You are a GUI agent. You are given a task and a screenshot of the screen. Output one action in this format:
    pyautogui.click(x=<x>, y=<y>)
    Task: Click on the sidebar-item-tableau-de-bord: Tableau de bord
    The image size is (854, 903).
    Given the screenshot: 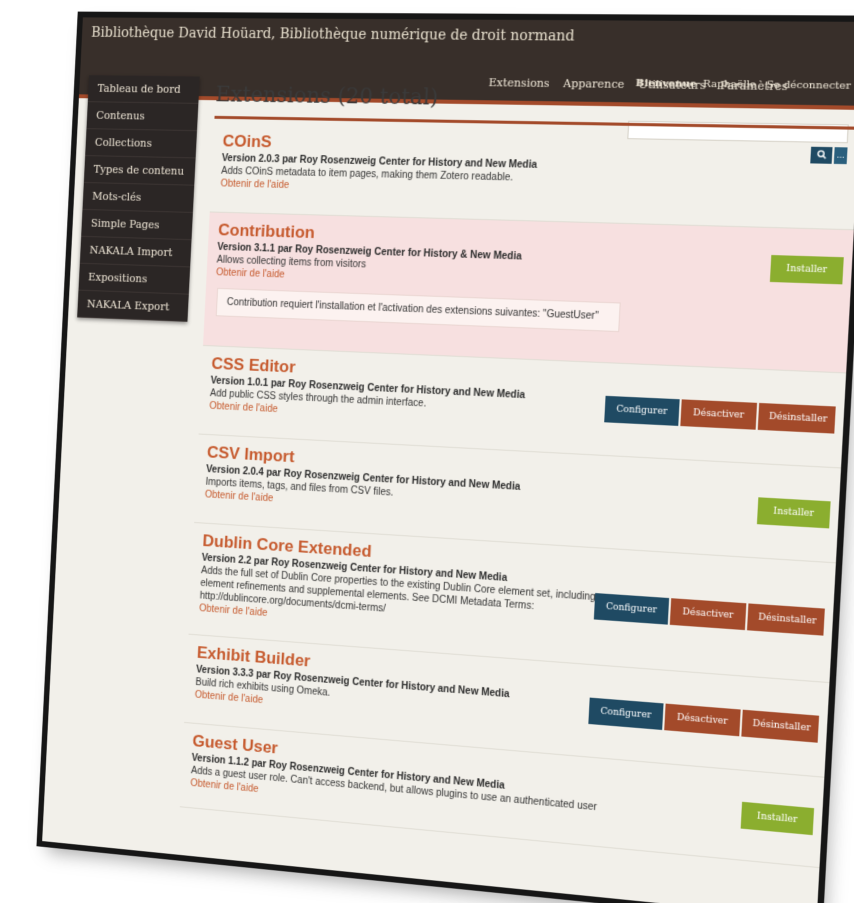 What is the action you would take?
    pyautogui.click(x=143, y=89)
    